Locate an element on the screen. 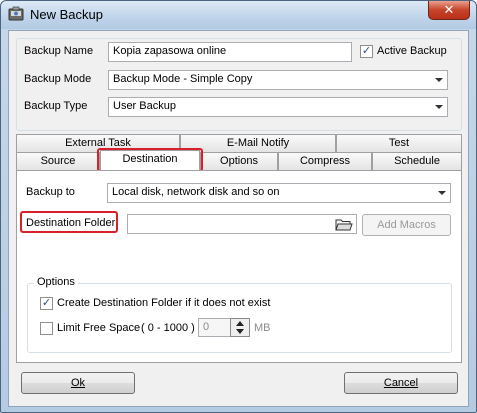 The height and width of the screenshot is (413, 477). destination-tab-highlight is located at coordinates (150, 160).